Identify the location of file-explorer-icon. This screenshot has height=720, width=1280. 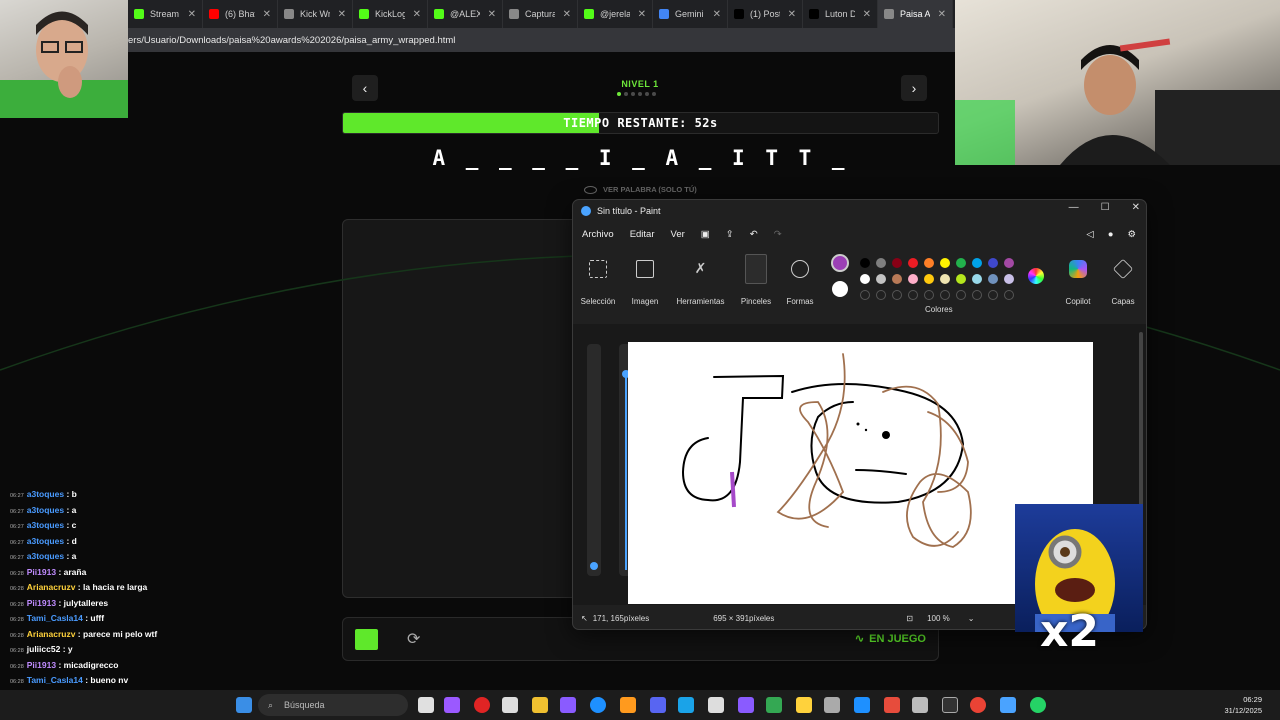
(540, 705).